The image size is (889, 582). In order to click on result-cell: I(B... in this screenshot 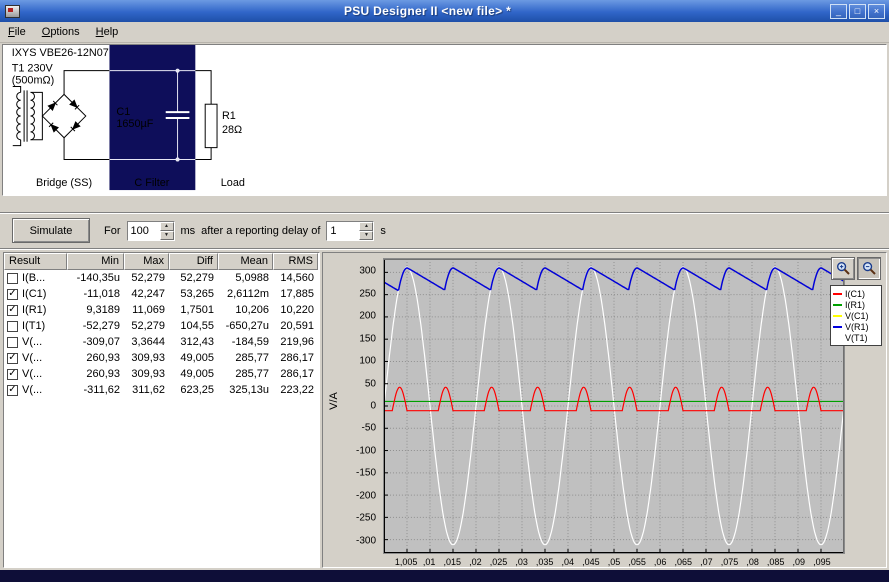, I will do `click(35, 278)`.